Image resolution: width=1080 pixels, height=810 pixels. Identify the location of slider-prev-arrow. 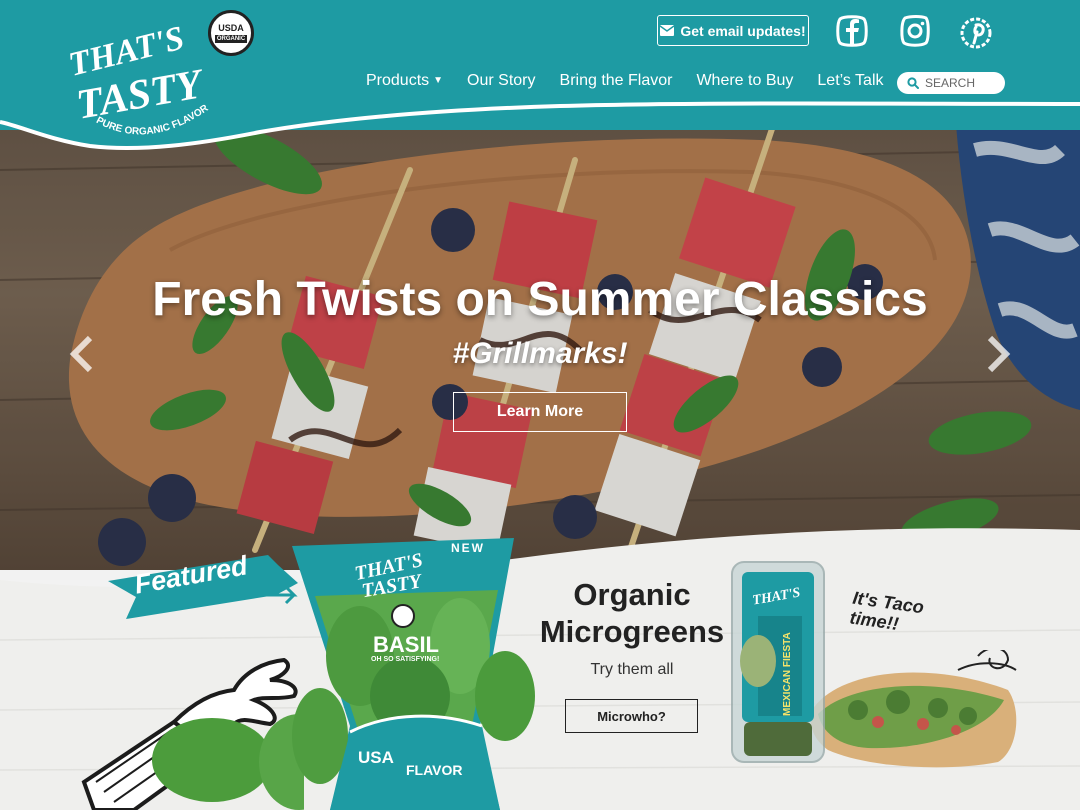
(81, 354).